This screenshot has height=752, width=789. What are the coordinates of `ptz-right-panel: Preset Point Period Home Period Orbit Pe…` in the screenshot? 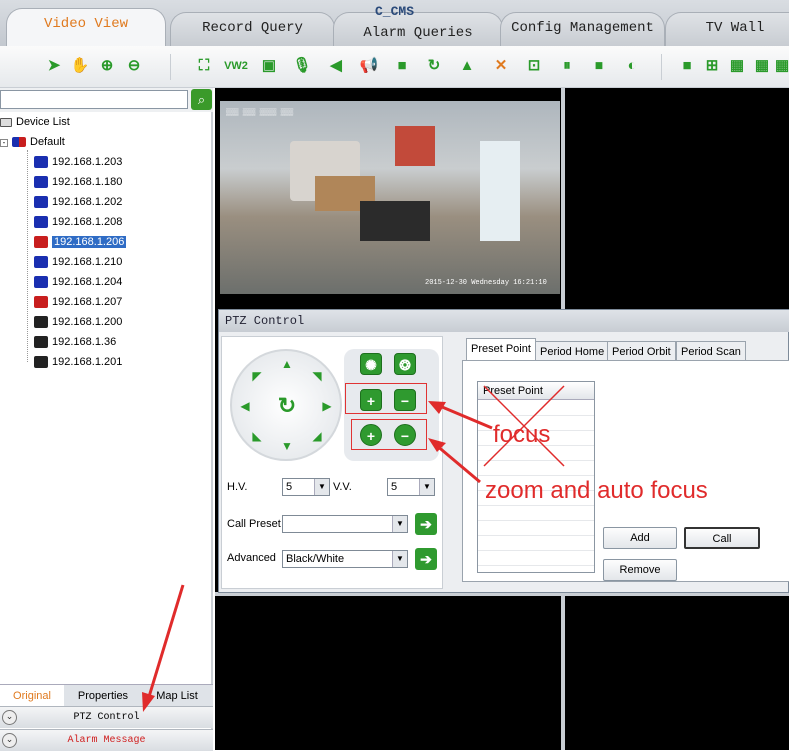 It's located at (625, 462).